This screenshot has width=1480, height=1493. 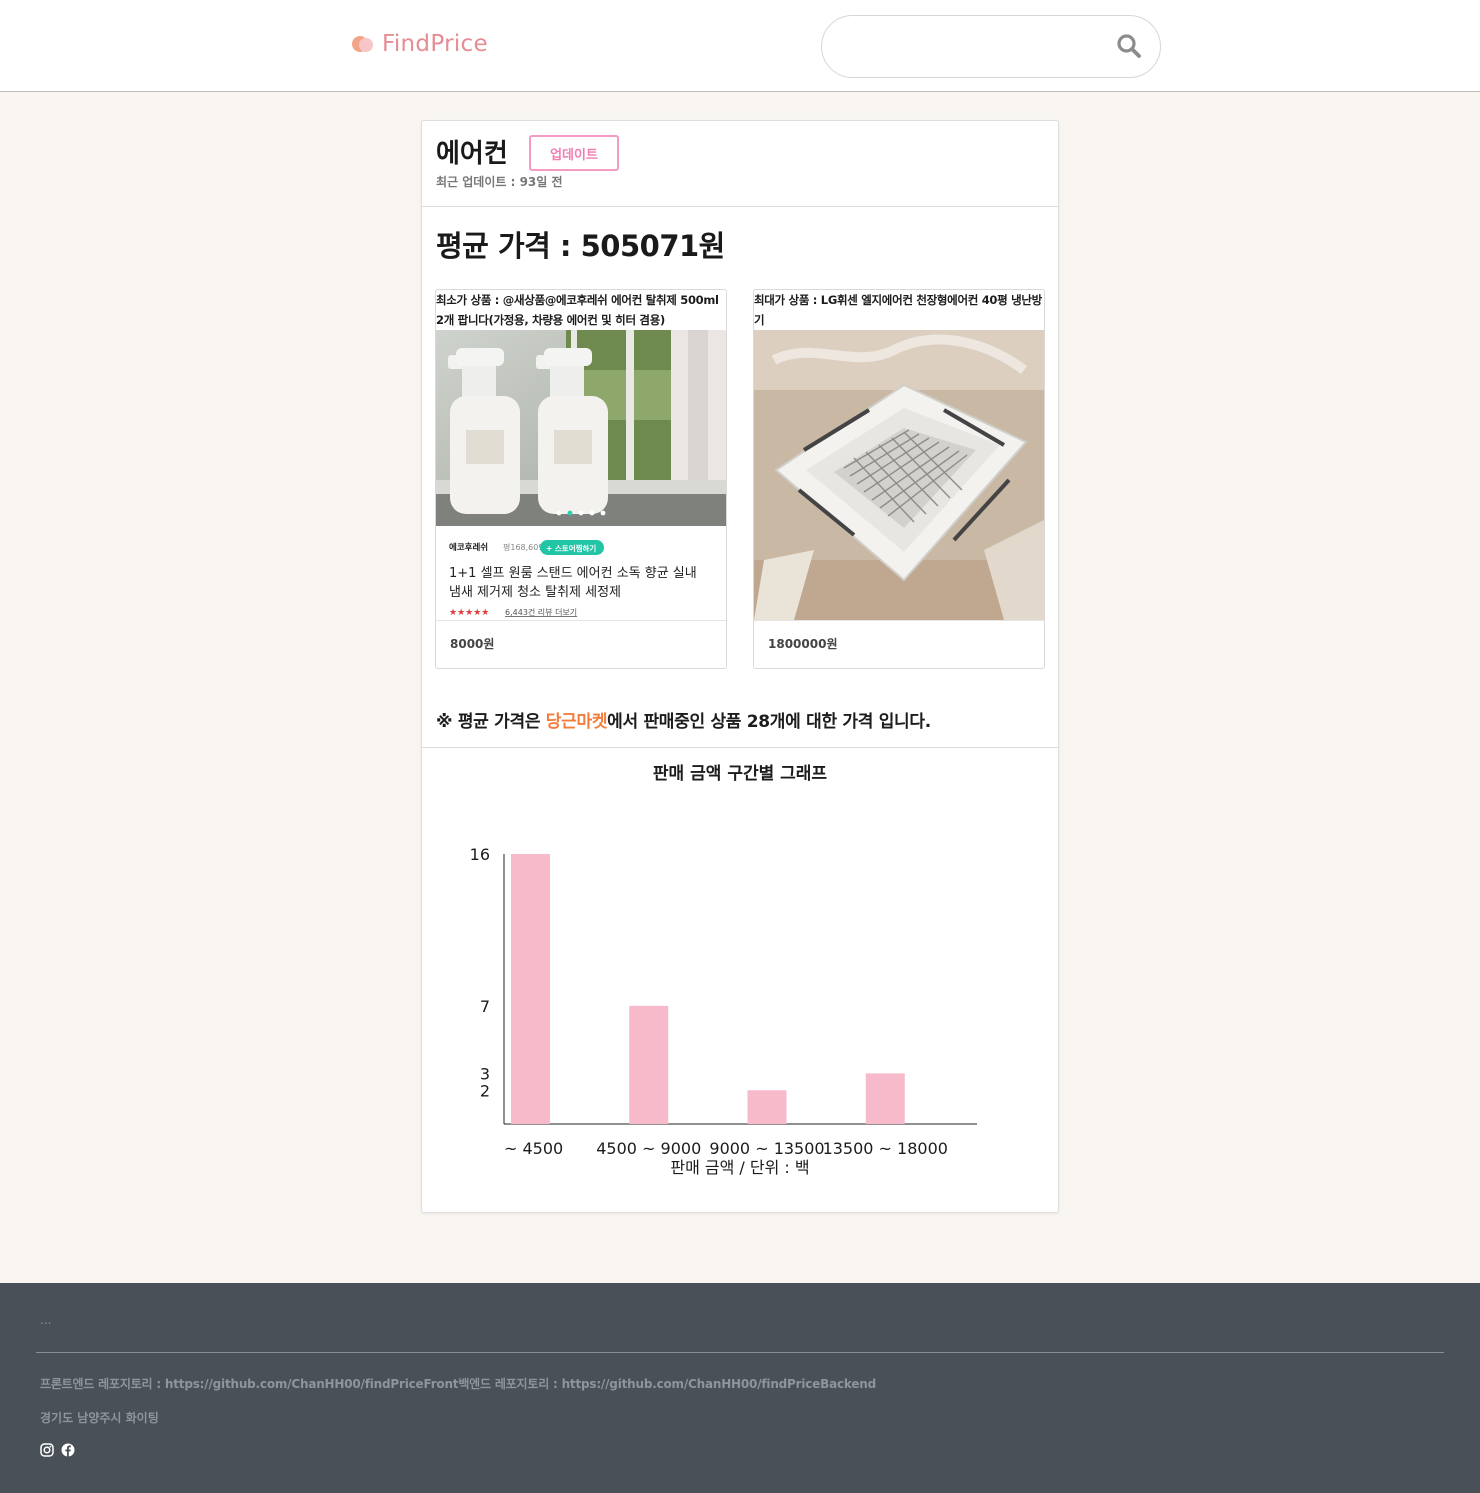 What do you see at coordinates (533, 1148) in the screenshot?
I see `x-tick-label-0: ~ 4500` at bounding box center [533, 1148].